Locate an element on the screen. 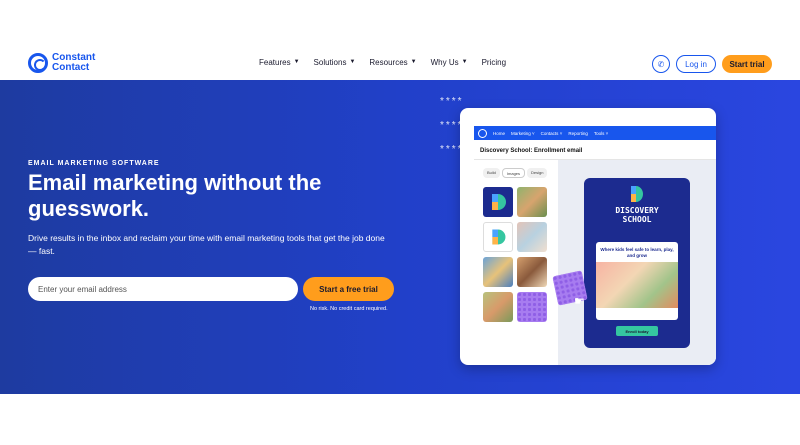  tab-design: Design is located at coordinates (537, 173).